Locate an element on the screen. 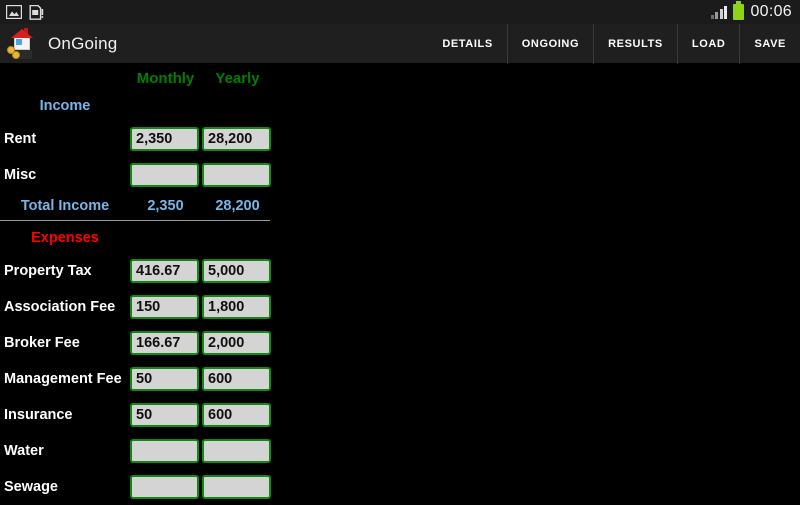 The image size is (800, 505). input-water-yearly is located at coordinates (236, 451).